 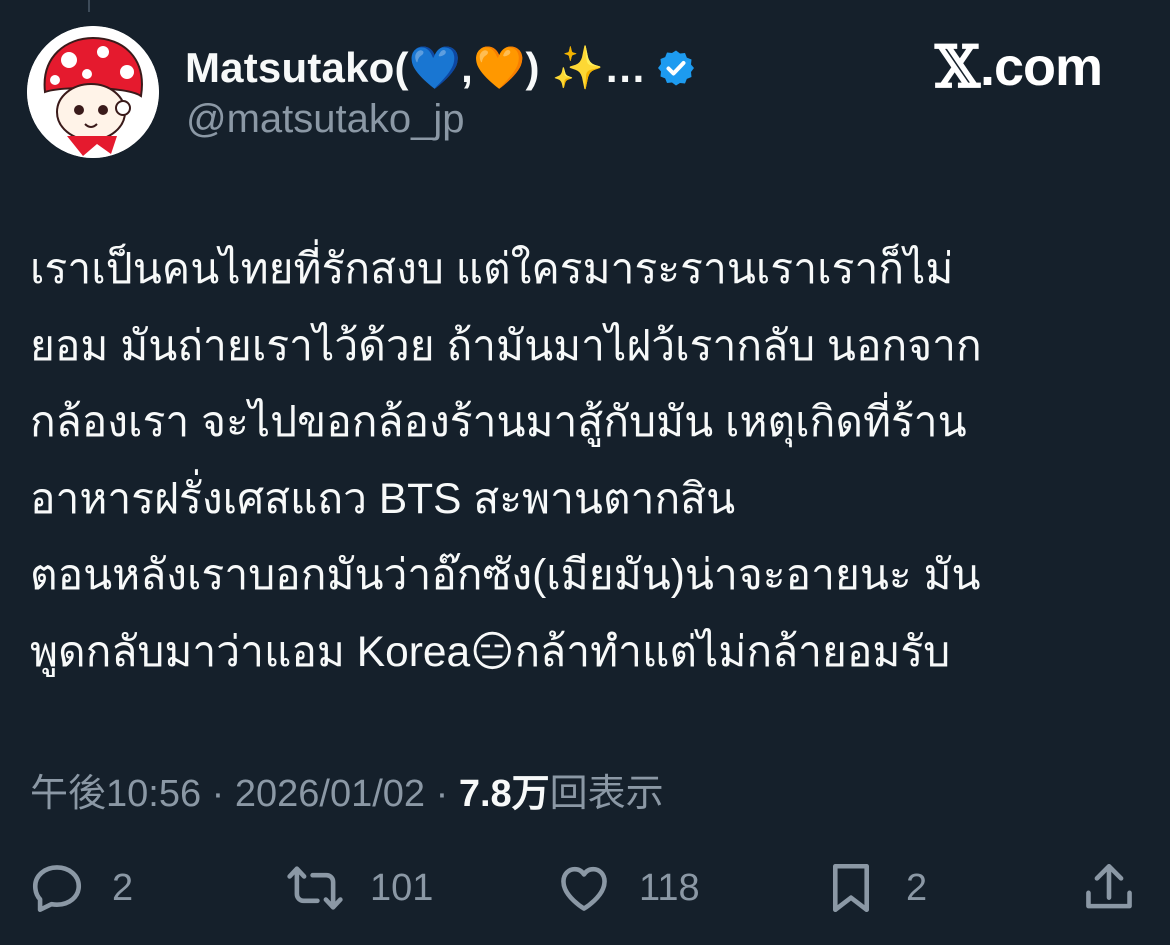 What do you see at coordinates (123, 887) in the screenshot?
I see `reply-count: 2` at bounding box center [123, 887].